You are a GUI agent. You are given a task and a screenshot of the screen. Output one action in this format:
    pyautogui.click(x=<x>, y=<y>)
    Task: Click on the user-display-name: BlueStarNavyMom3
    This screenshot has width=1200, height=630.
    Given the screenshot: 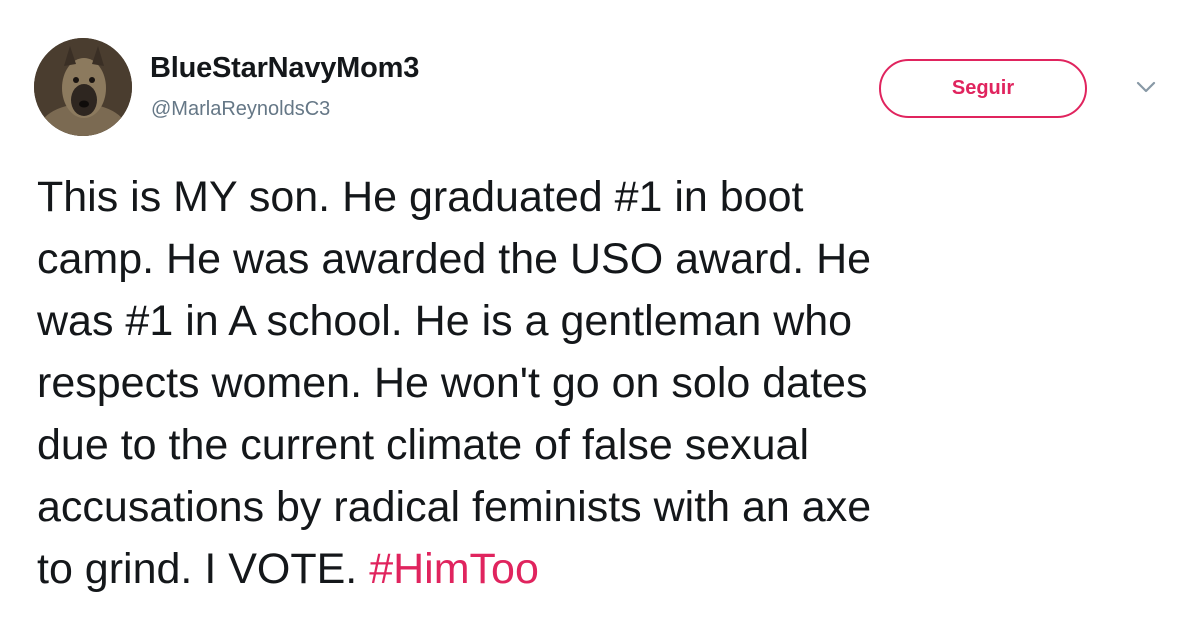 What is the action you would take?
    pyautogui.click(x=284, y=68)
    